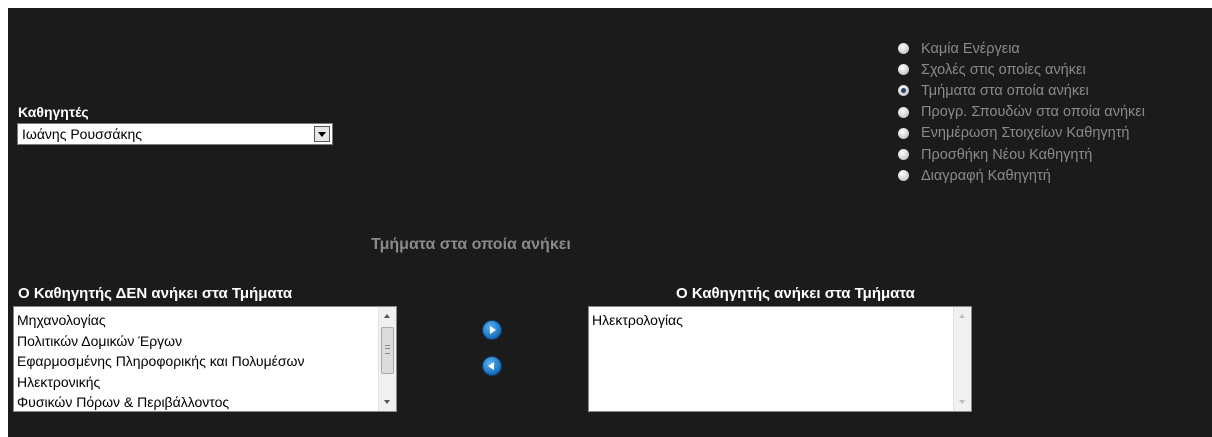  I want to click on play-right-icon, so click(493, 330).